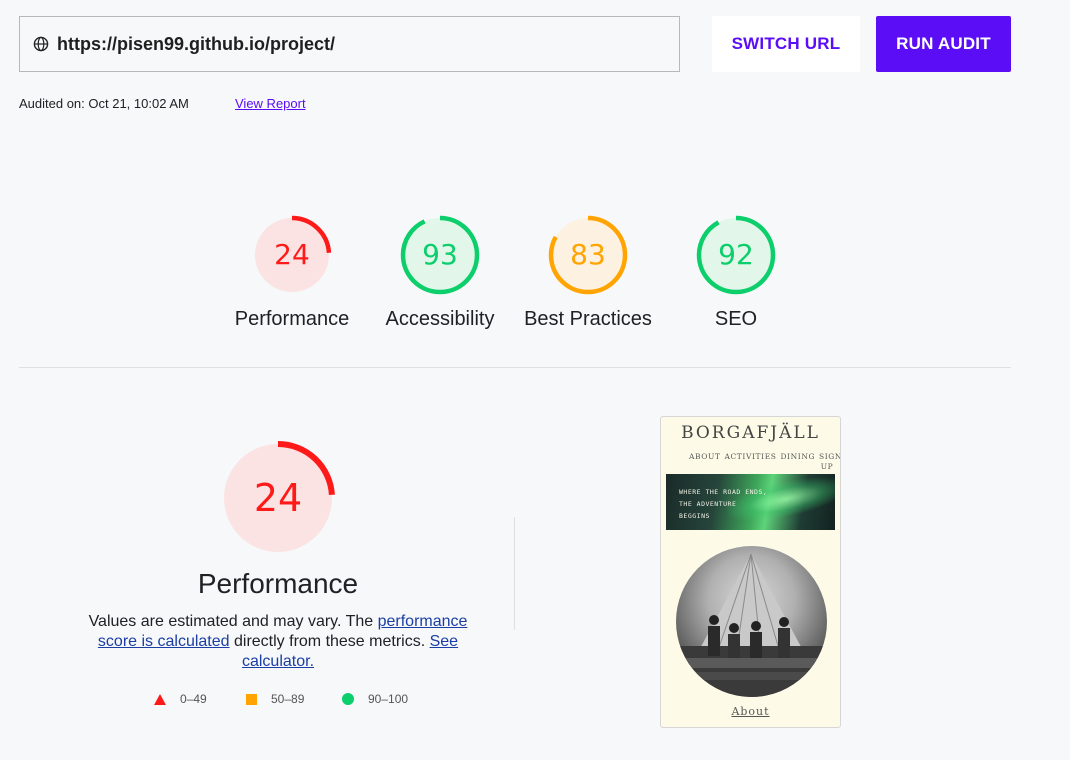 Image resolution: width=1070 pixels, height=760 pixels. Describe the element at coordinates (736, 319) in the screenshot. I see `gauge-label: SEO` at that location.